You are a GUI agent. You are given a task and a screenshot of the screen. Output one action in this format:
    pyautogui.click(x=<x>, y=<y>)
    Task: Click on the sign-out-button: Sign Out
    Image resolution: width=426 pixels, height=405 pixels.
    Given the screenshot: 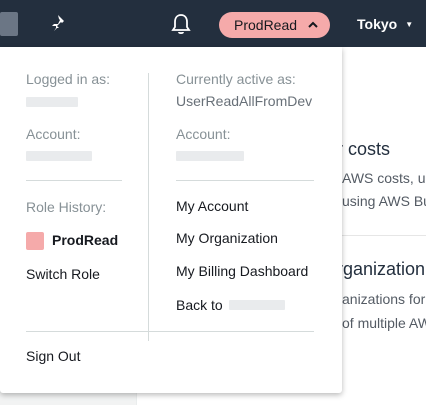 What is the action you would take?
    pyautogui.click(x=53, y=356)
    